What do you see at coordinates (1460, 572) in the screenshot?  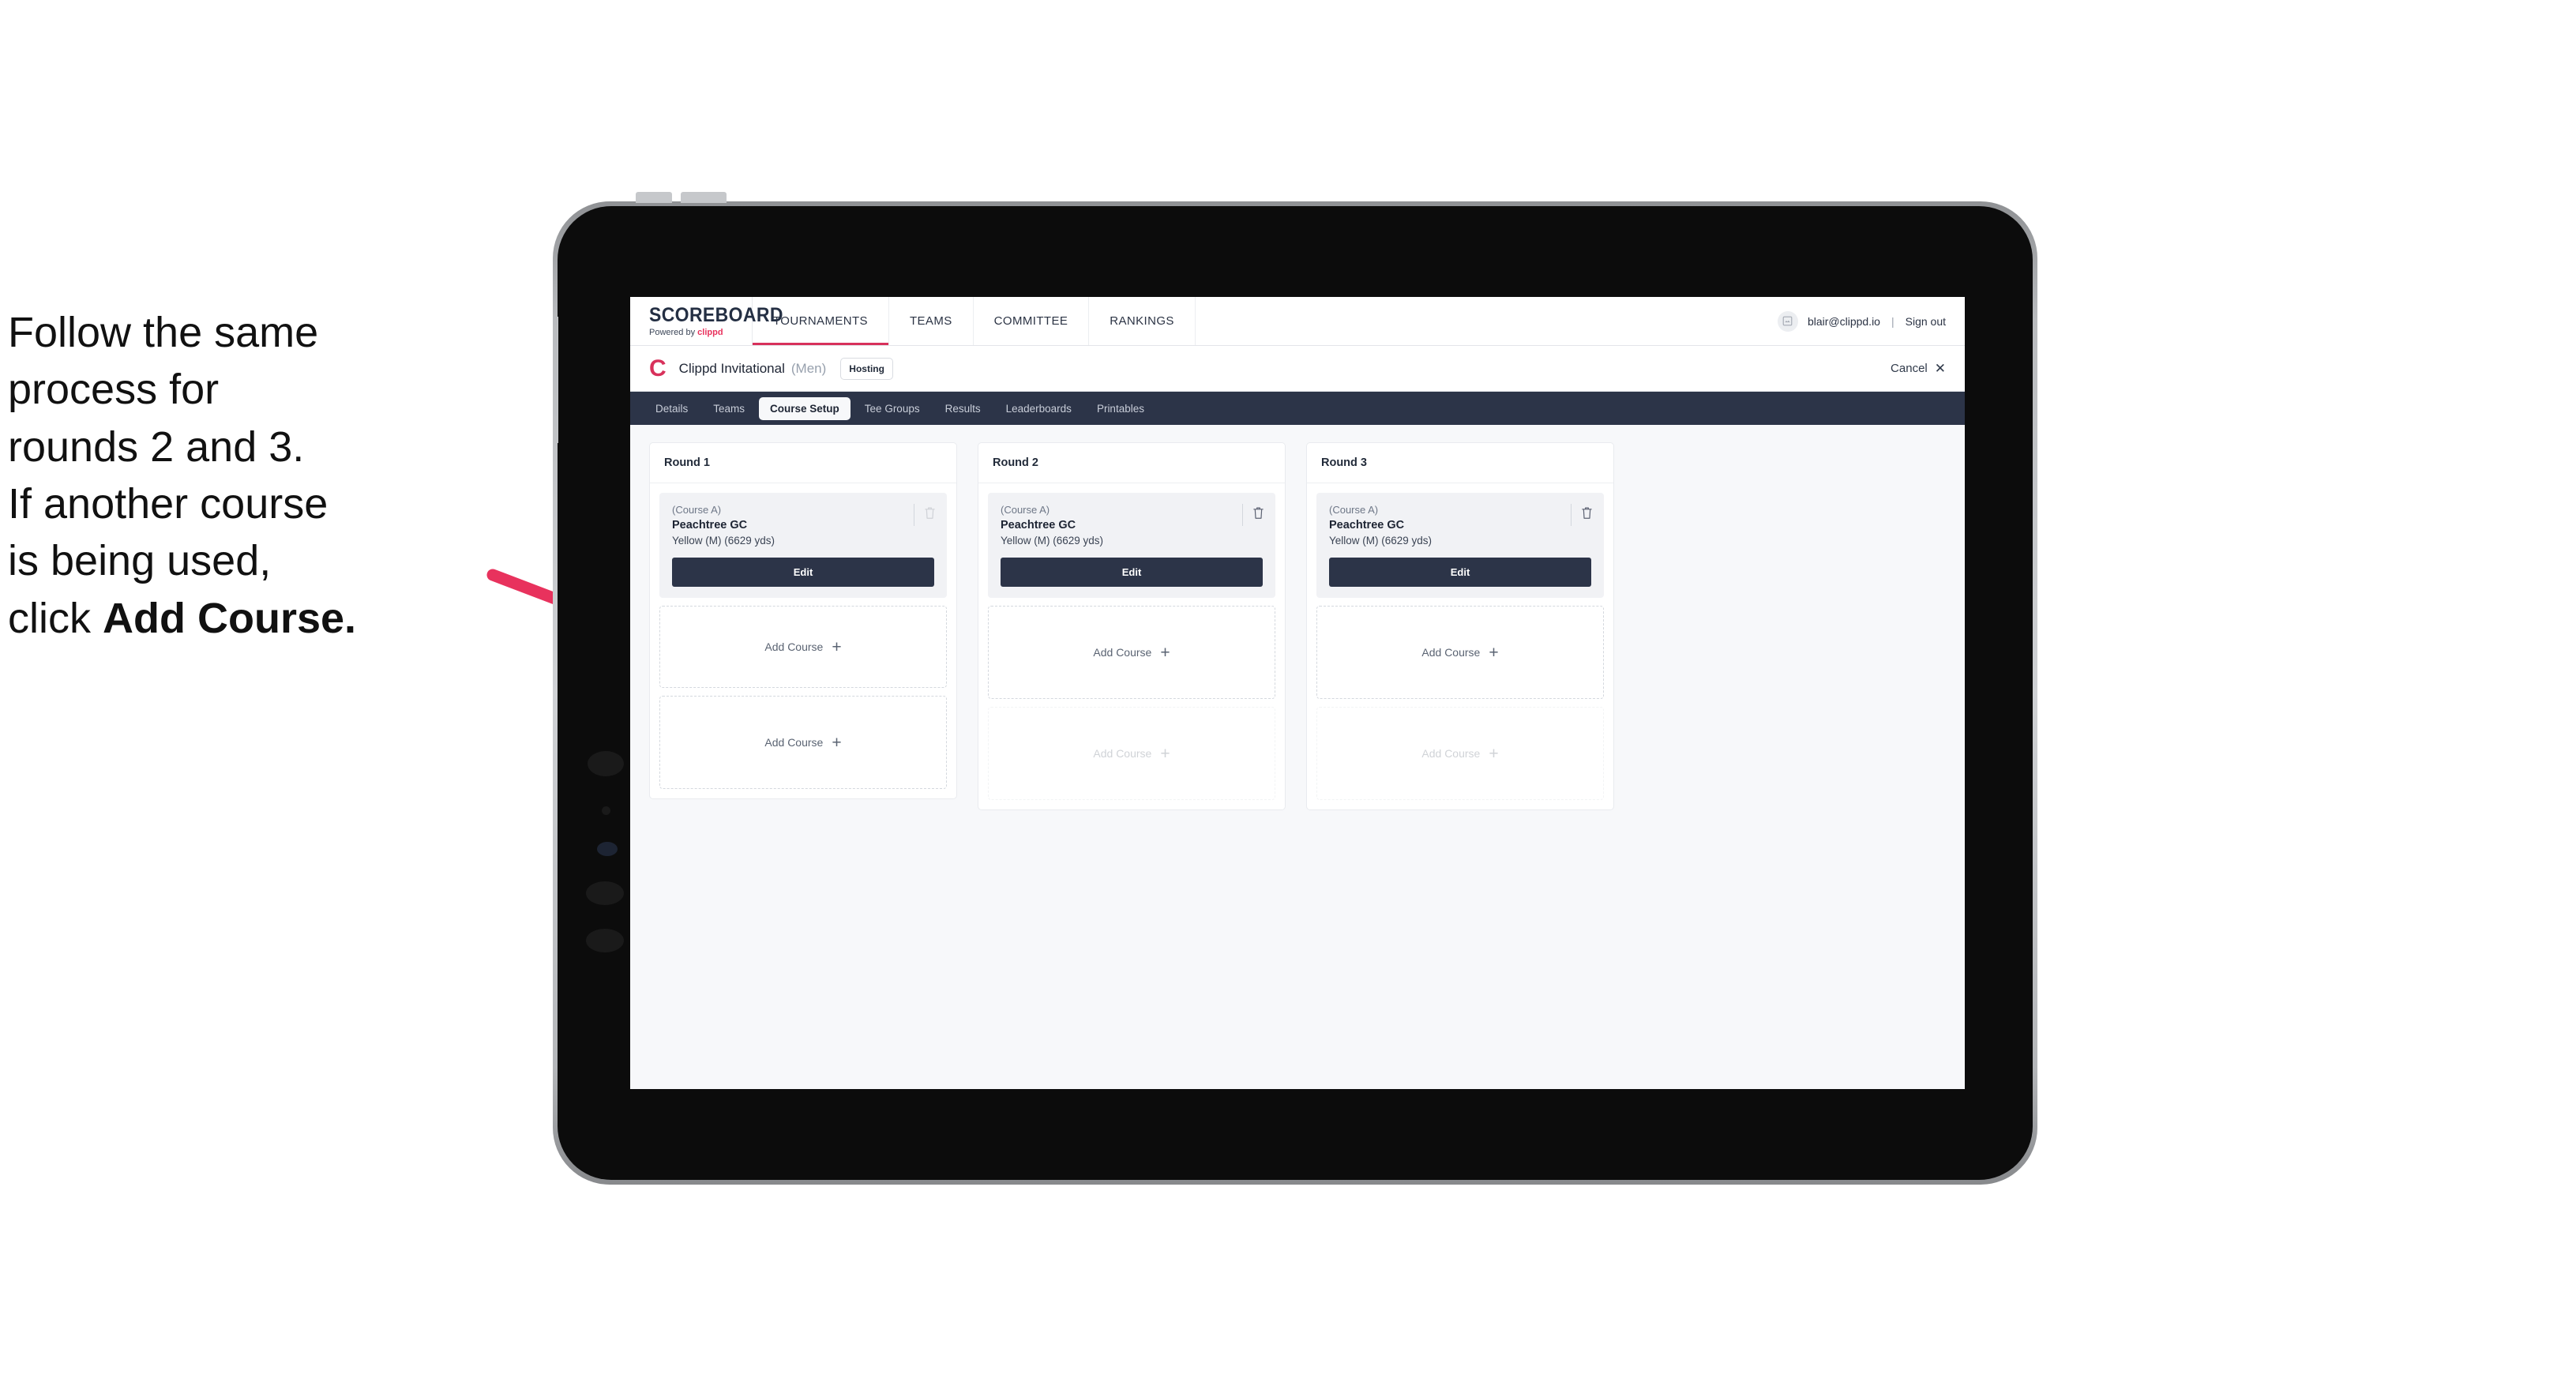 I see `edit-course-button-r3: Edit` at bounding box center [1460, 572].